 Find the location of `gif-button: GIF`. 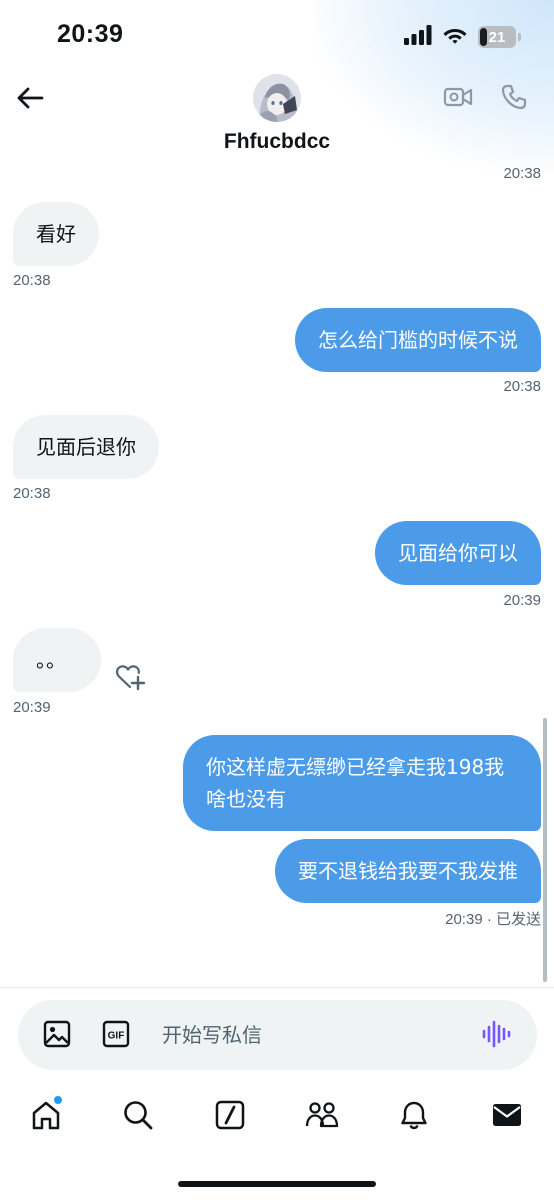

gif-button: GIF is located at coordinates (116, 1034).